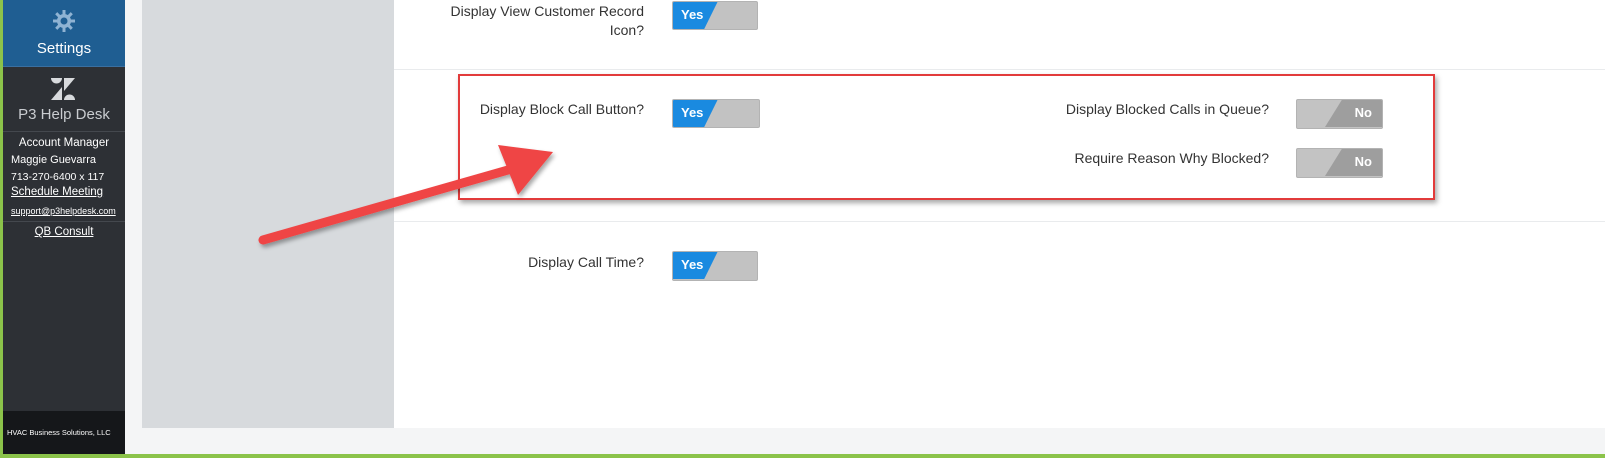 This screenshot has width=1605, height=458. What do you see at coordinates (405, 195) in the screenshot?
I see `annotation-arrow-icon` at bounding box center [405, 195].